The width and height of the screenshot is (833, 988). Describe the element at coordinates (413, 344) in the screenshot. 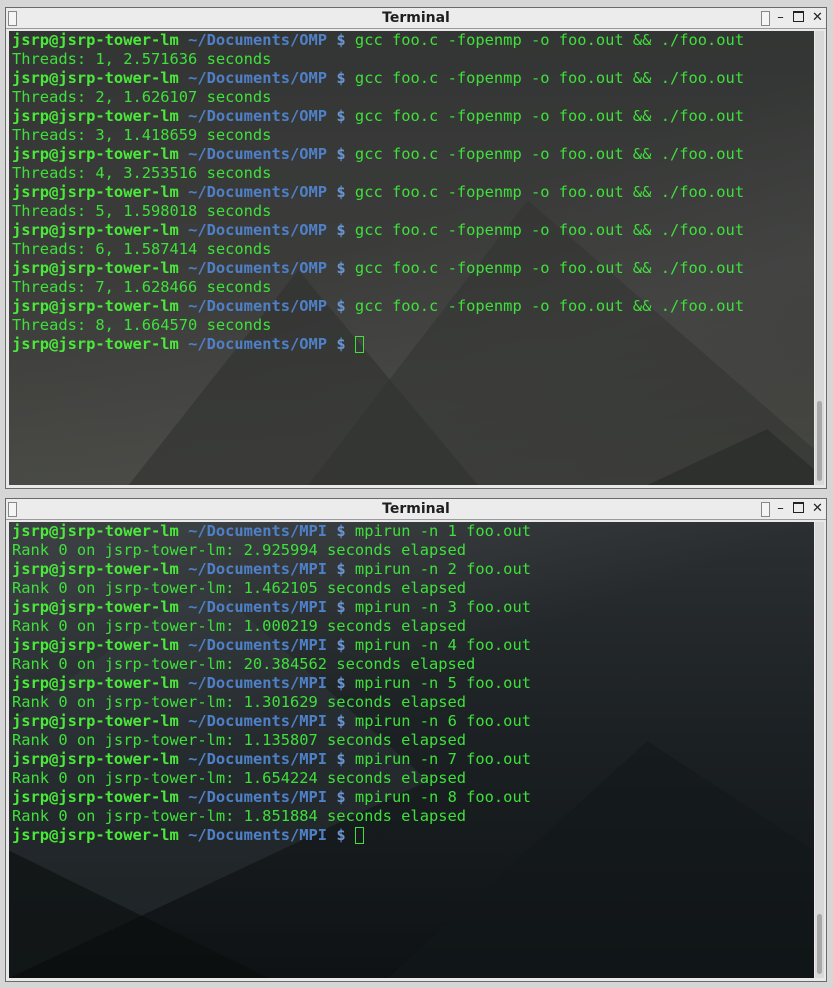

I see `prompt-line: jsrp@jsrp-tower-lm ~/Documents/OMP $` at that location.